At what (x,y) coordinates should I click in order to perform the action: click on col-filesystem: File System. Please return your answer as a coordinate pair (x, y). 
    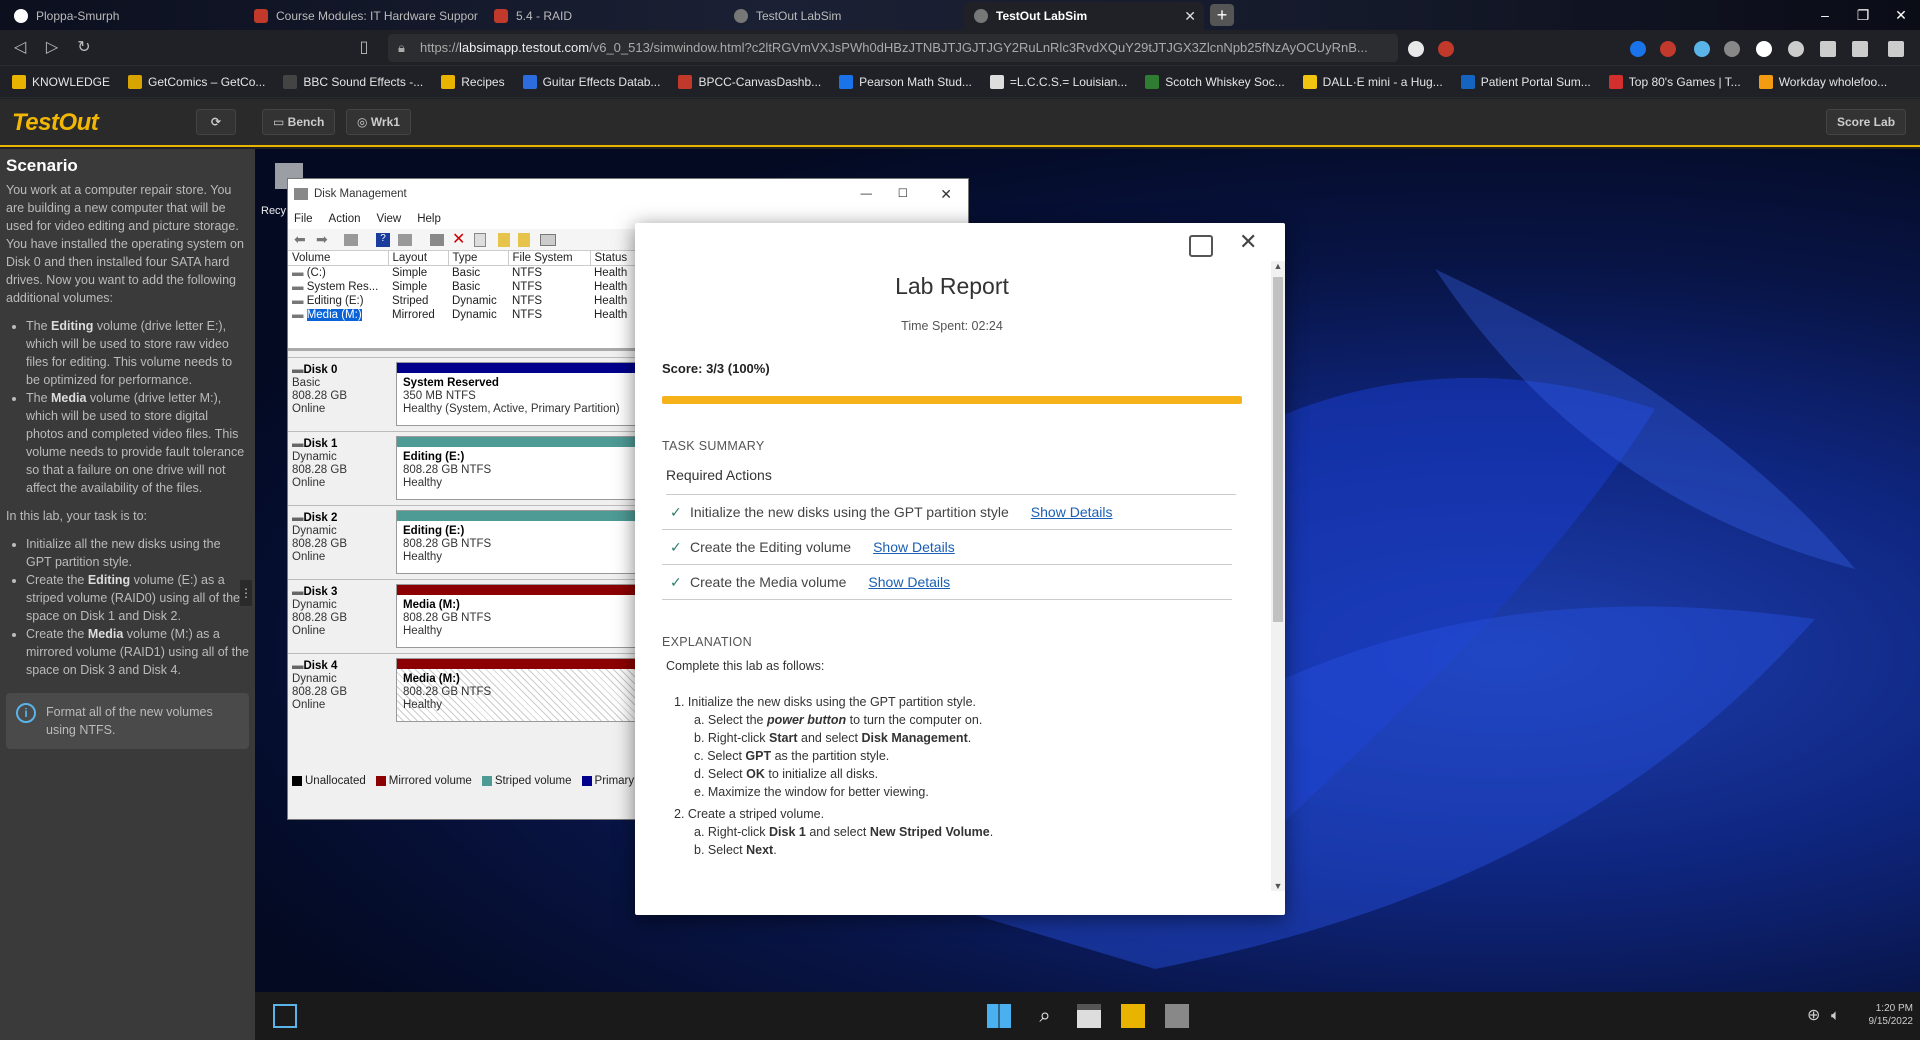
    Looking at the image, I should click on (549, 258).